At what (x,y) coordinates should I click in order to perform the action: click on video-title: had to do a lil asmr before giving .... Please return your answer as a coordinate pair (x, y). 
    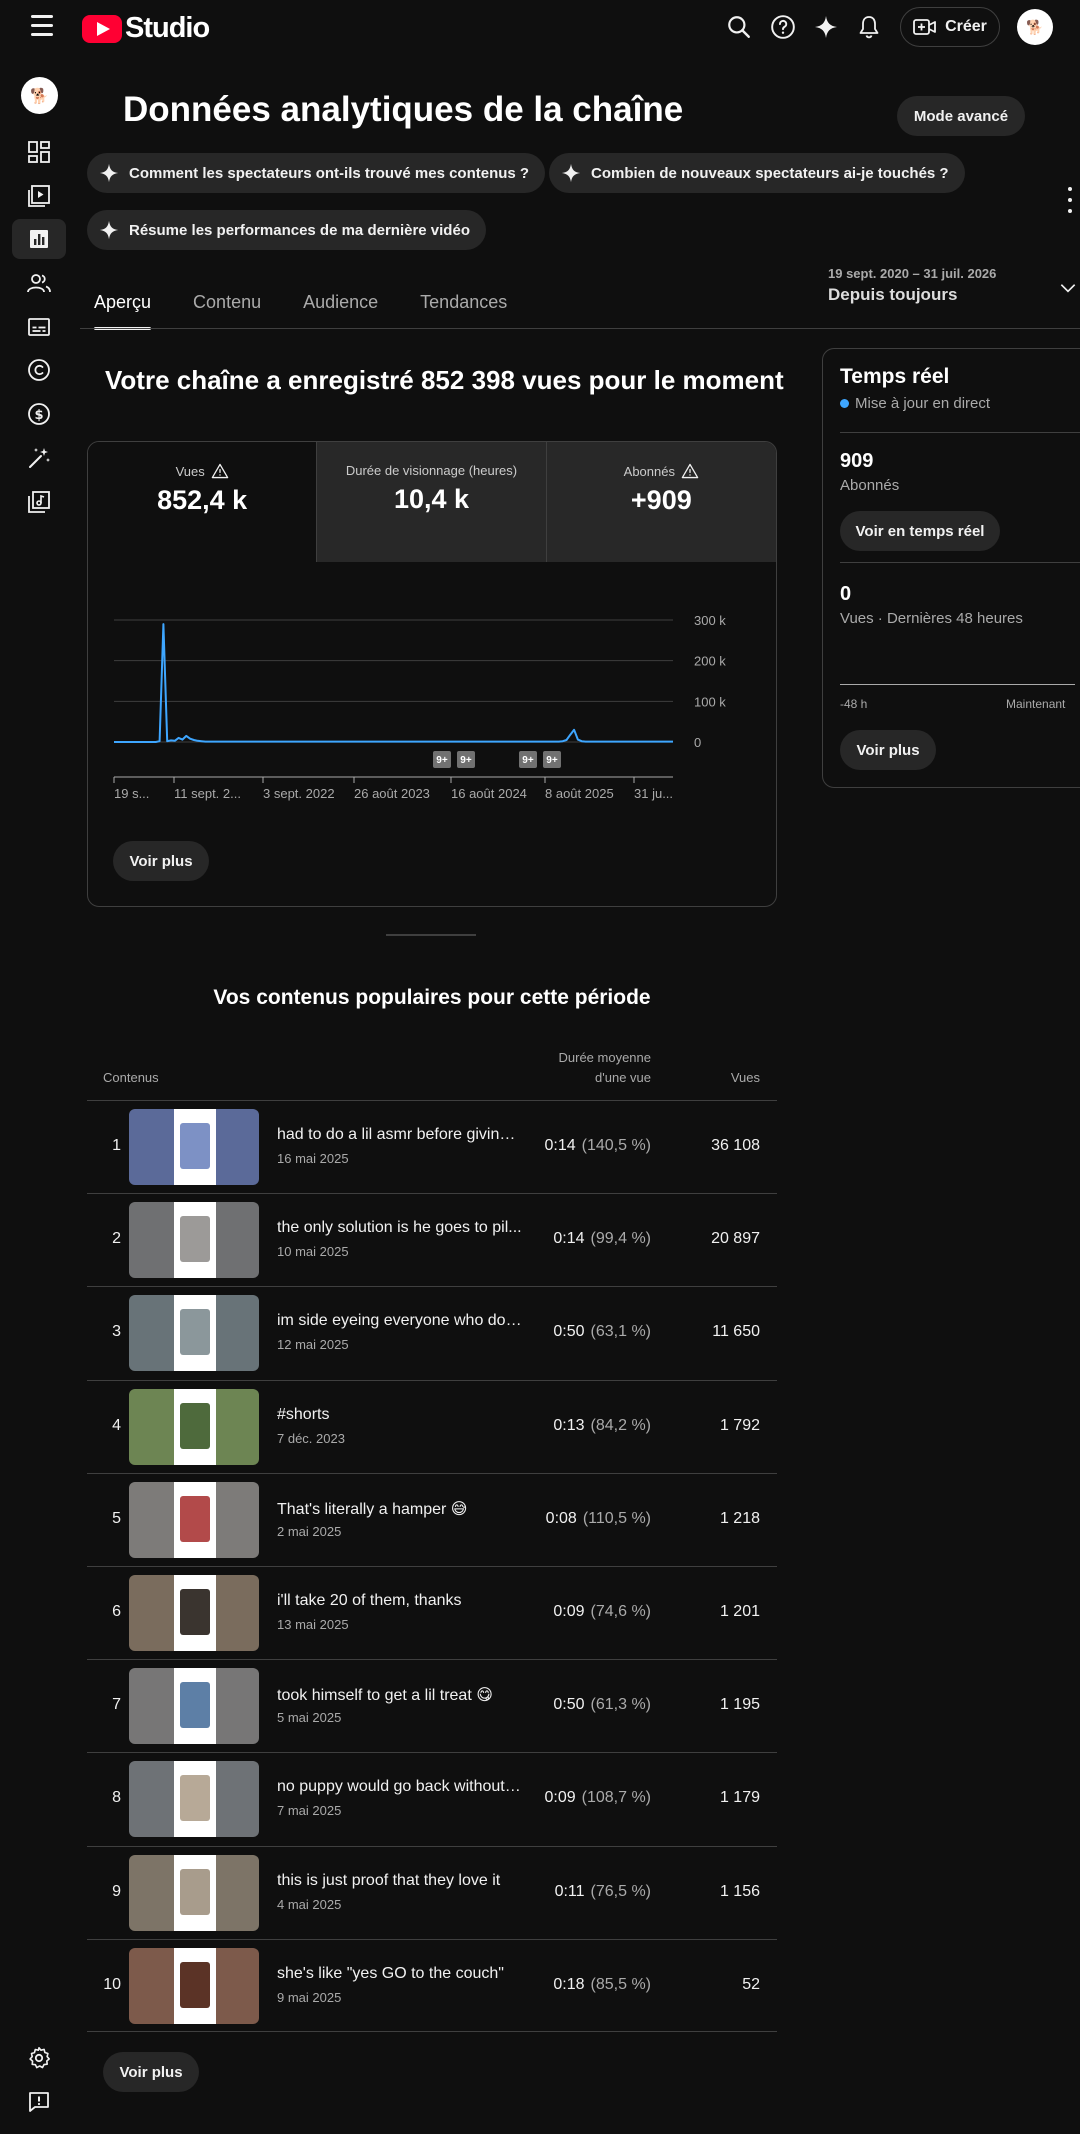
    Looking at the image, I should click on (399, 1135).